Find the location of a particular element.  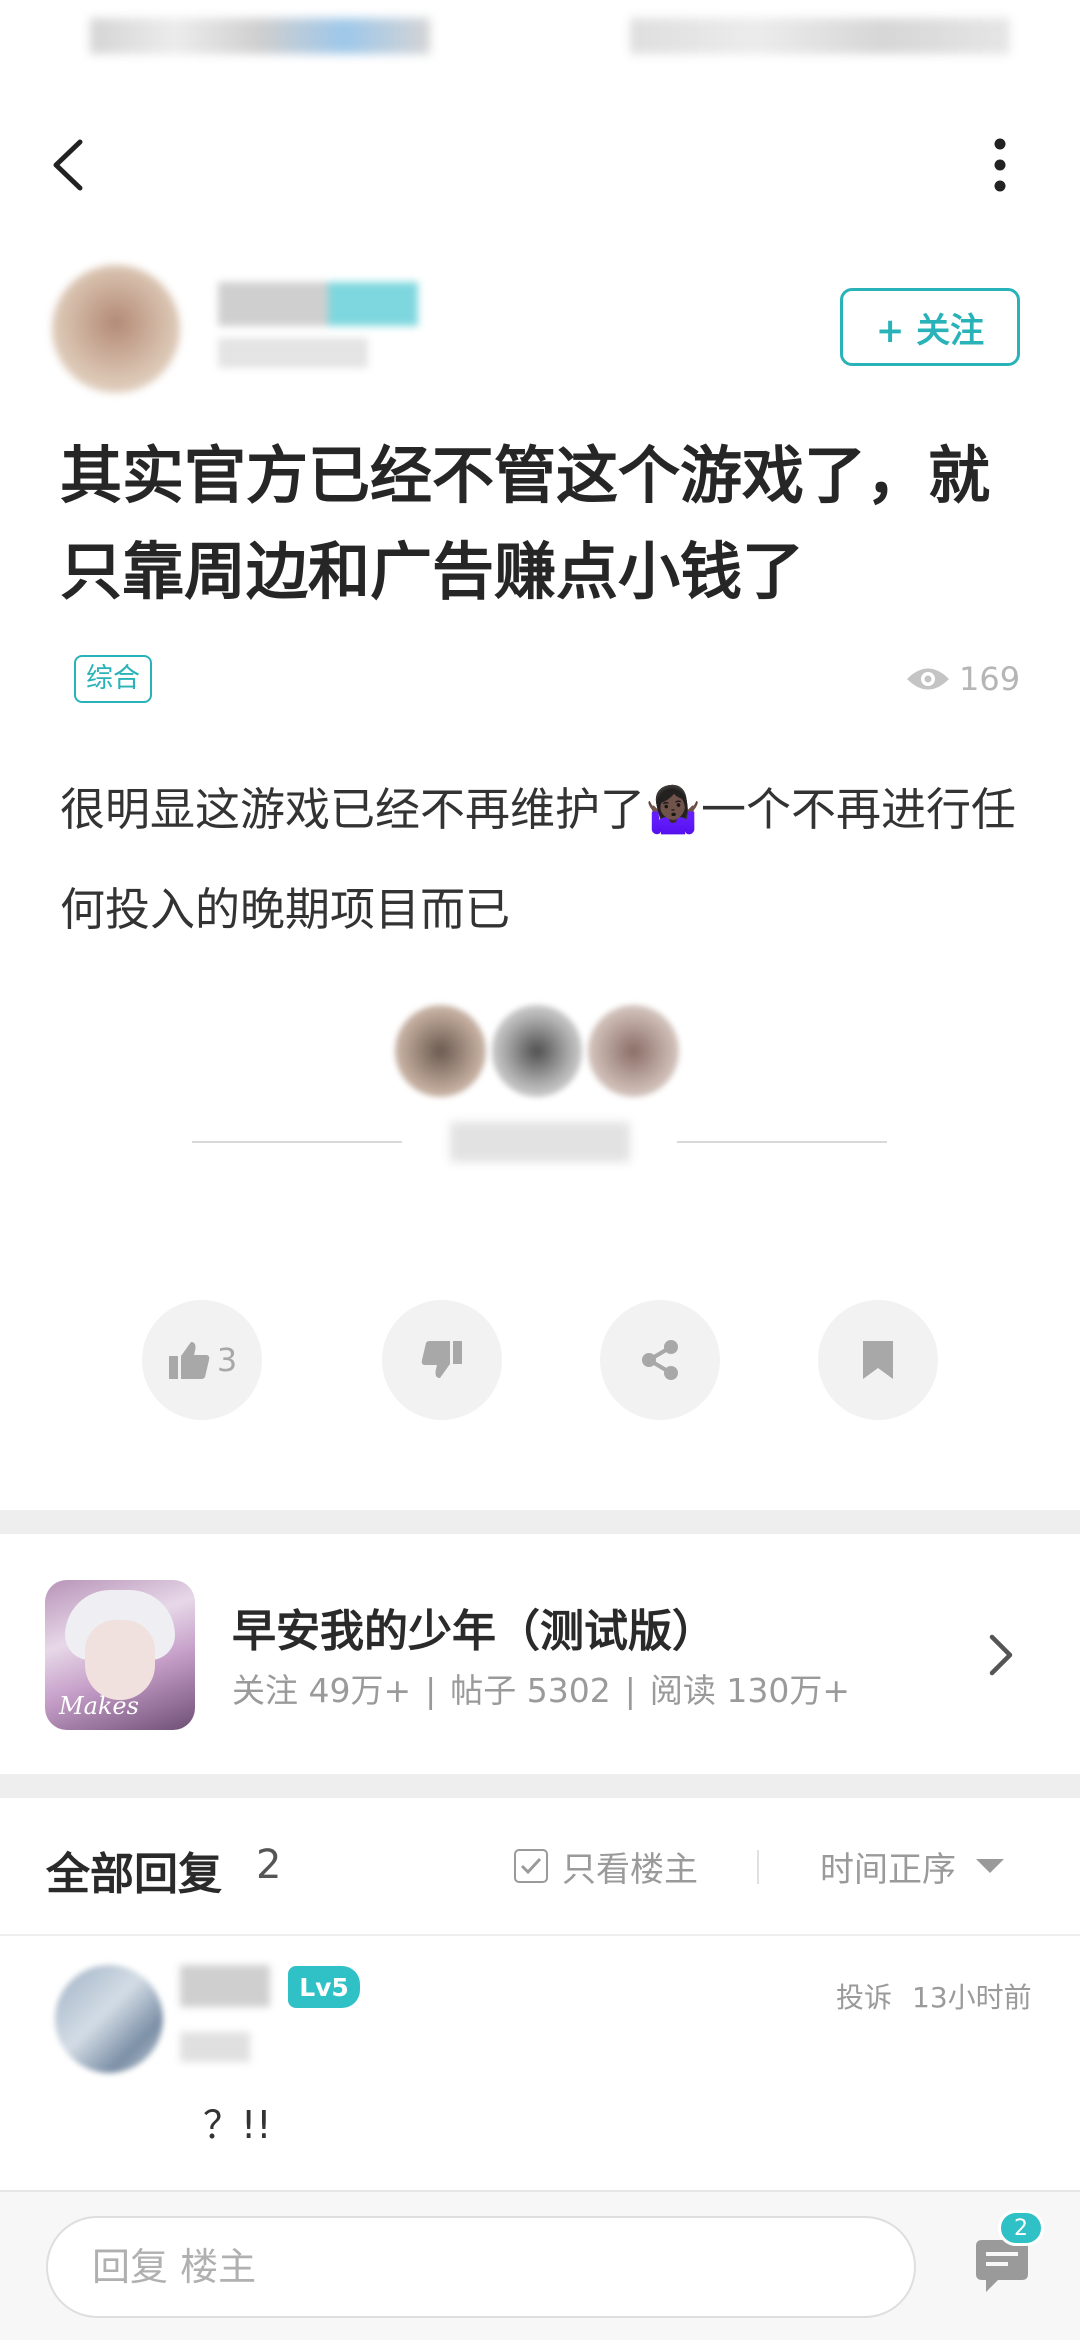

like-button: 3 is located at coordinates (202, 1360).